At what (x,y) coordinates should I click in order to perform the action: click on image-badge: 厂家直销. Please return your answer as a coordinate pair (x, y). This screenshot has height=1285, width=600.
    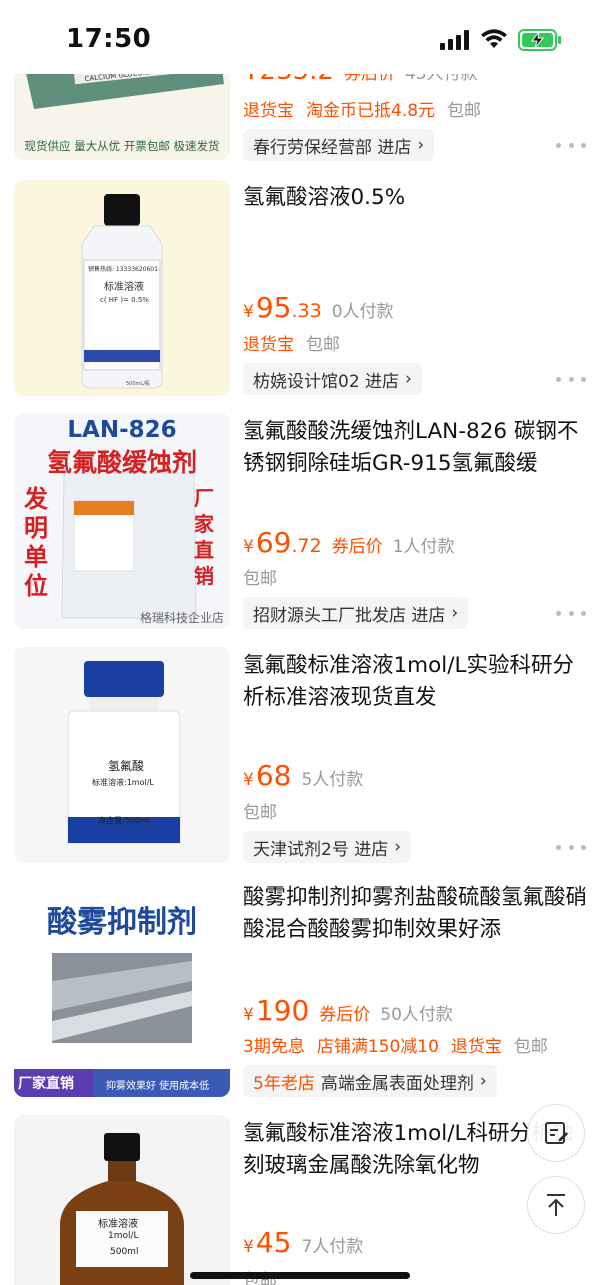
    Looking at the image, I should click on (46, 1084).